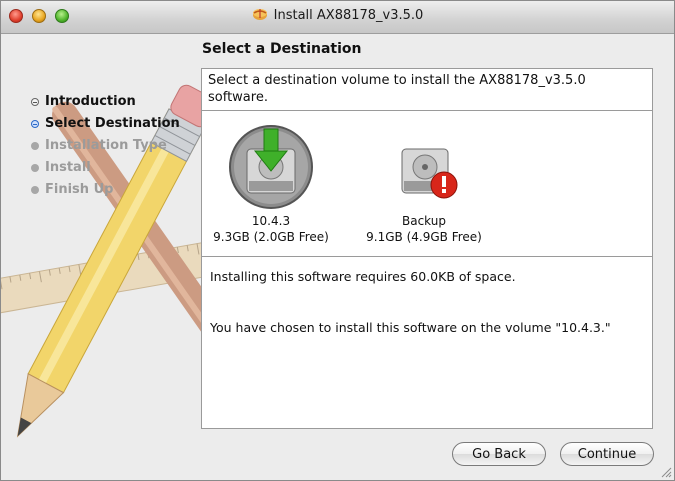  What do you see at coordinates (282, 49) in the screenshot?
I see `page-title: Select a Destination` at bounding box center [282, 49].